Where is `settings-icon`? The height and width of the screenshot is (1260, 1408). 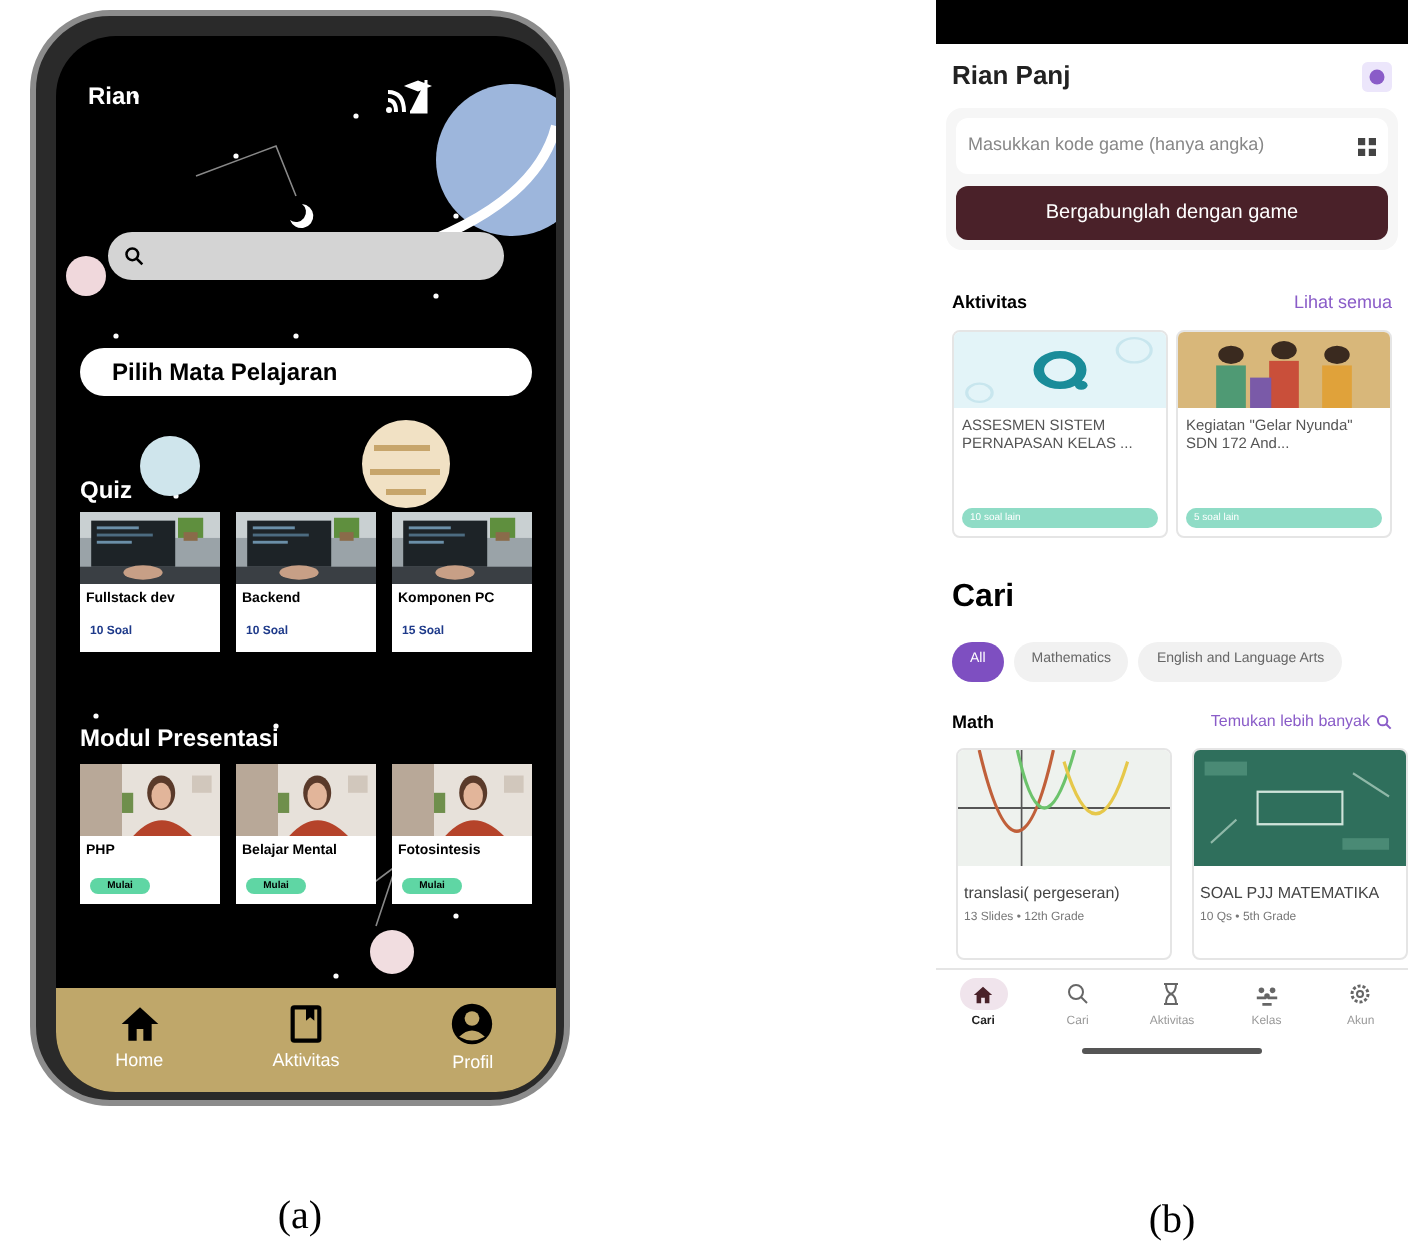 settings-icon is located at coordinates (1360, 994).